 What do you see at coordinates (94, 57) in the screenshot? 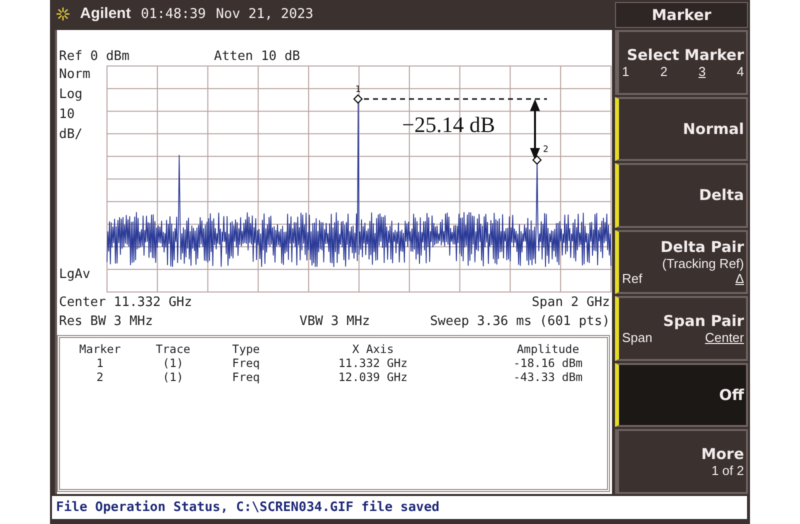
I see `reference-level: Ref 0 dBm` at bounding box center [94, 57].